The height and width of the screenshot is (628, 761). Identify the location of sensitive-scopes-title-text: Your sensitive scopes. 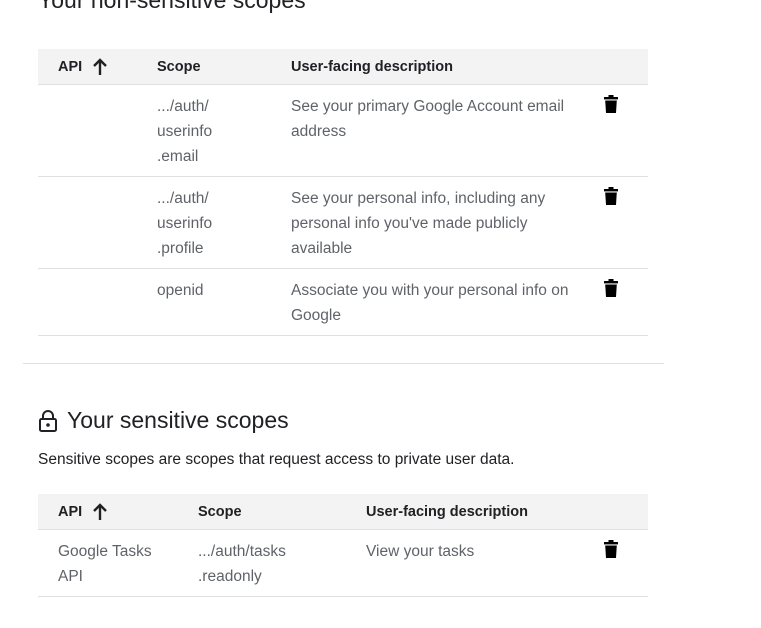
(178, 420).